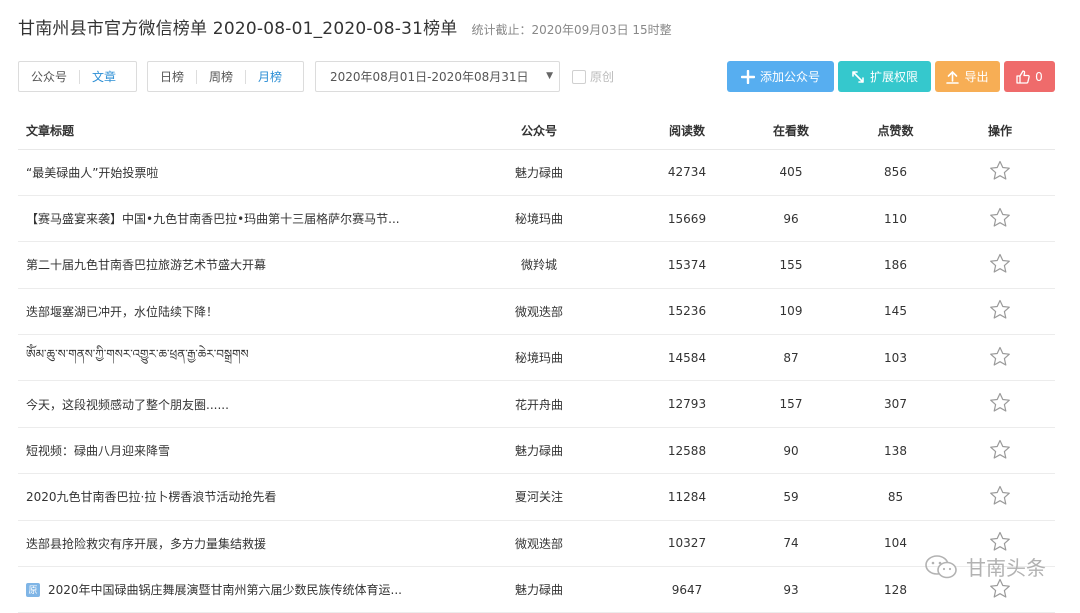 Image resolution: width=1080 pixels, height=613 pixels. I want to click on table-row: 迭部堰塞湖已冲开，水位陆续下降！ 微观迭部 15236 109 145, so click(536, 312).